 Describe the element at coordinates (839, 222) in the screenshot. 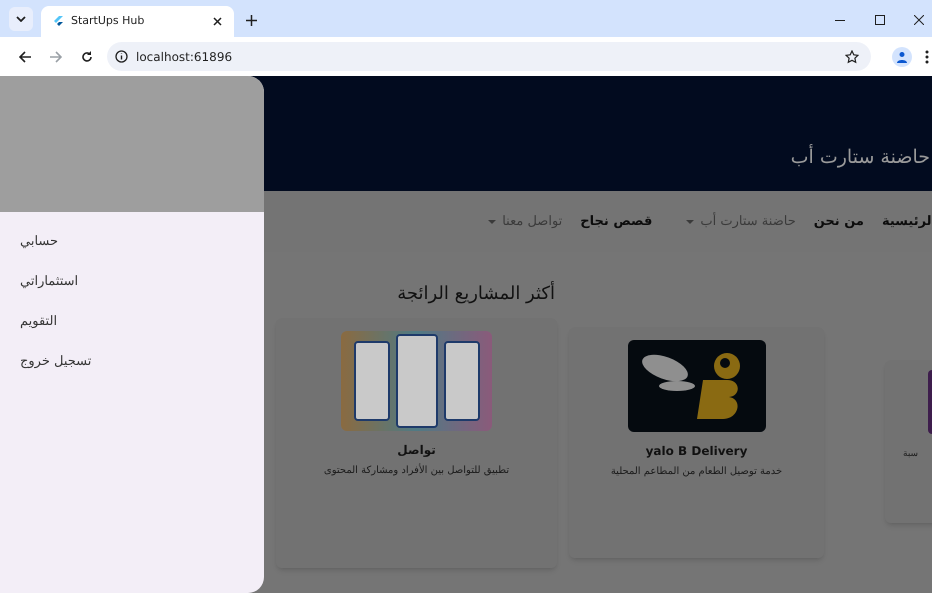

I see `nav-link: من نحن` at that location.